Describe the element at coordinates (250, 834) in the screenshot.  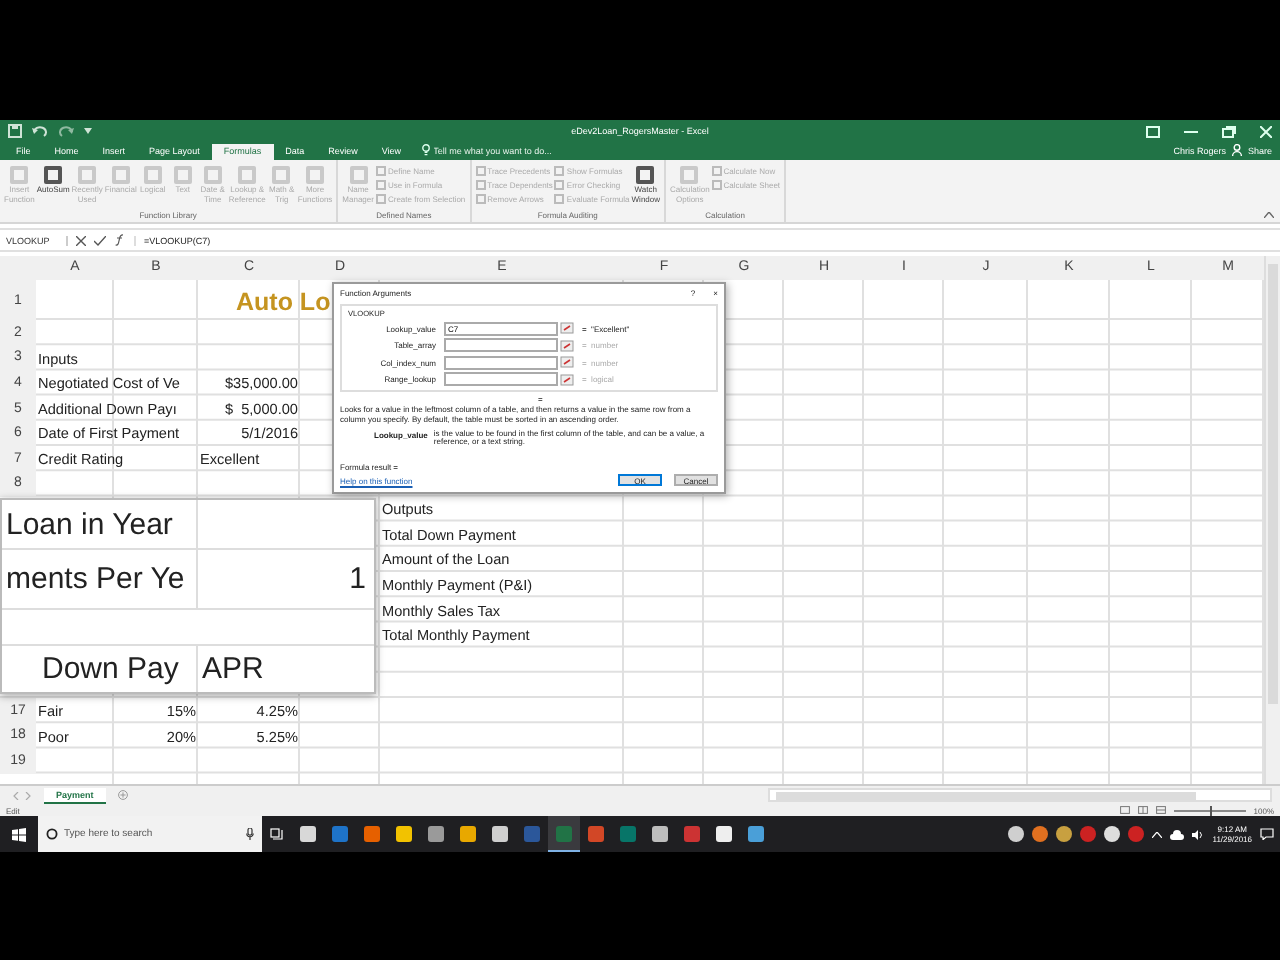
I see `microphone-icon` at that location.